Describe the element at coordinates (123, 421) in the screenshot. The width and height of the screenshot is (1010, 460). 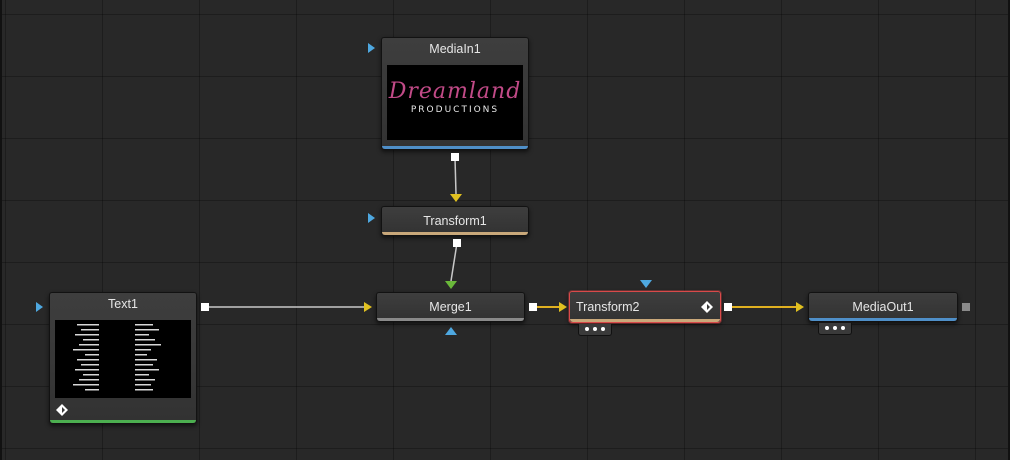
I see `text1-status-bar` at that location.